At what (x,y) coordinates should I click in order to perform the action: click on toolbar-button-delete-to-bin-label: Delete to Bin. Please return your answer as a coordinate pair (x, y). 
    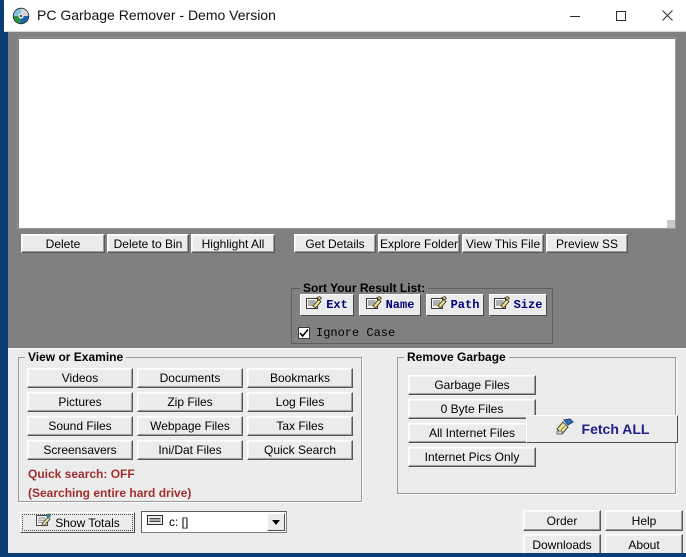
    Looking at the image, I should click on (148, 243).